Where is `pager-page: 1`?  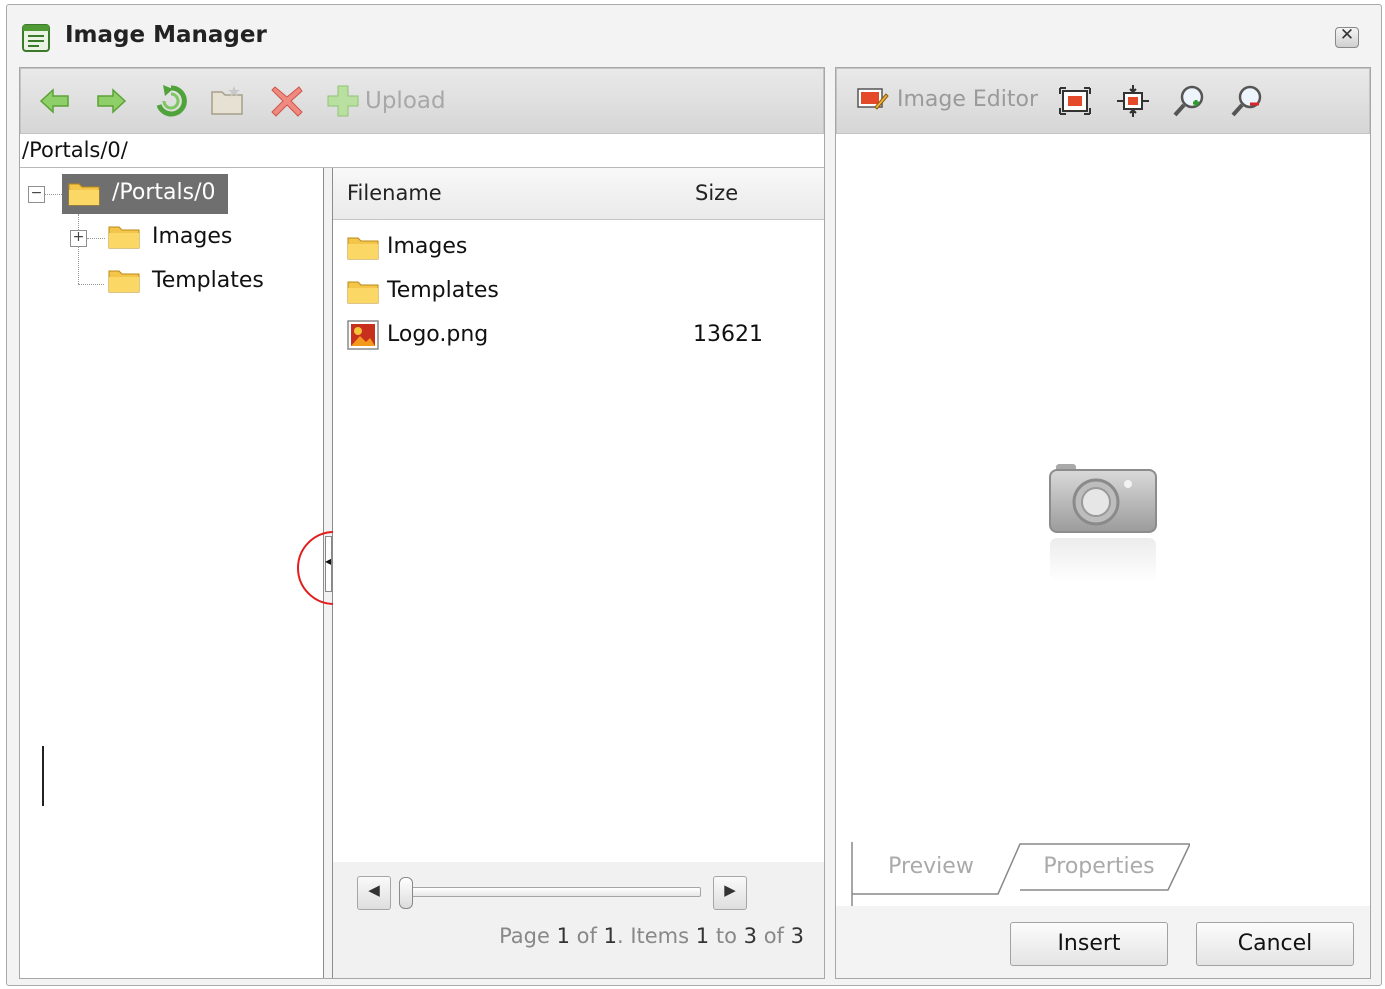
pager-page: 1 is located at coordinates (563, 936).